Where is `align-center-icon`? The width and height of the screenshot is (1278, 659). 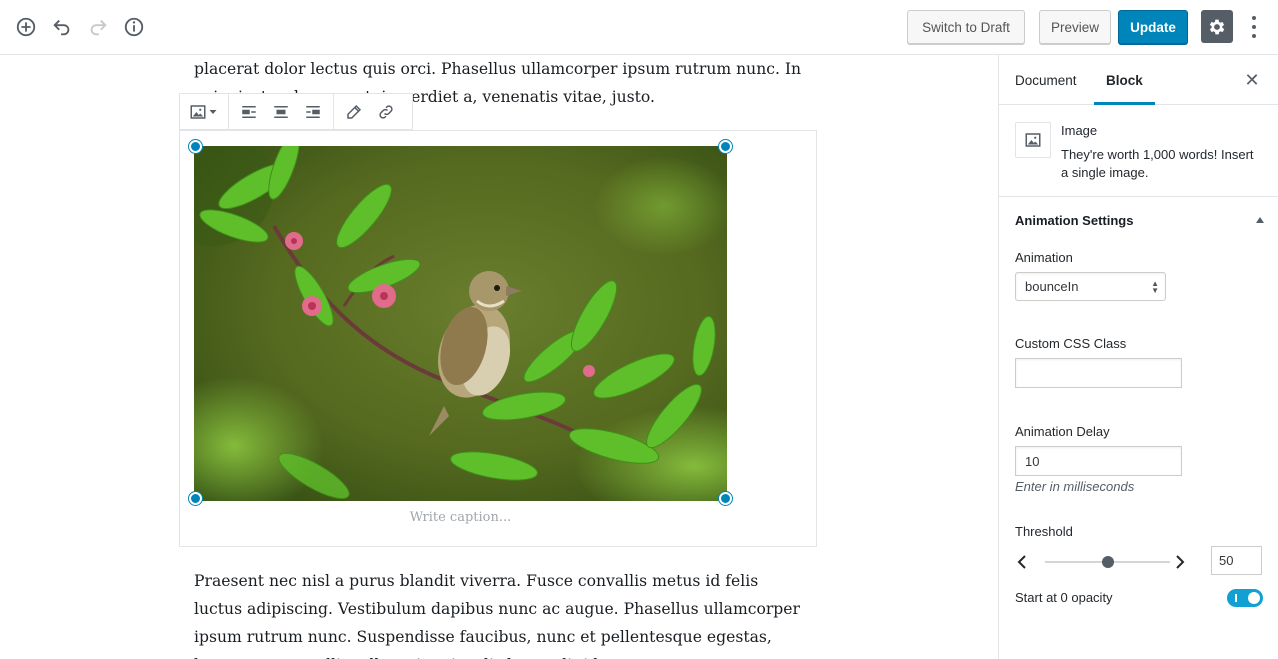 align-center-icon is located at coordinates (281, 111).